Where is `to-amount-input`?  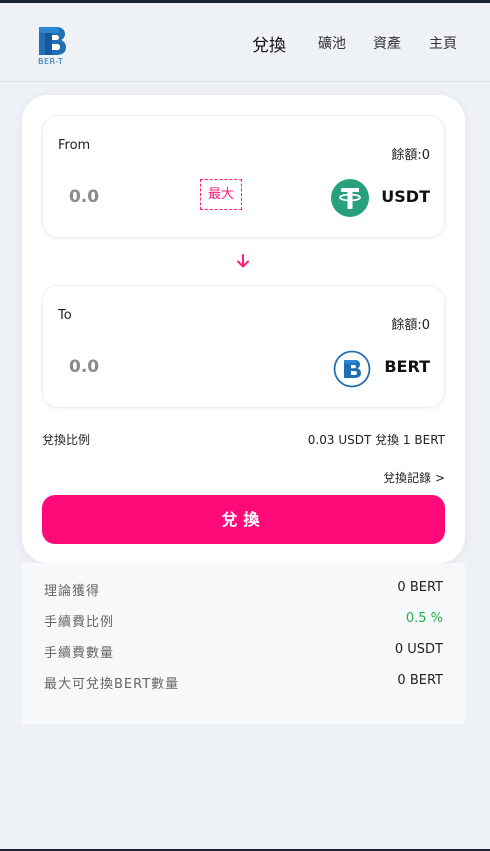
to-amount-input is located at coordinates (107, 367).